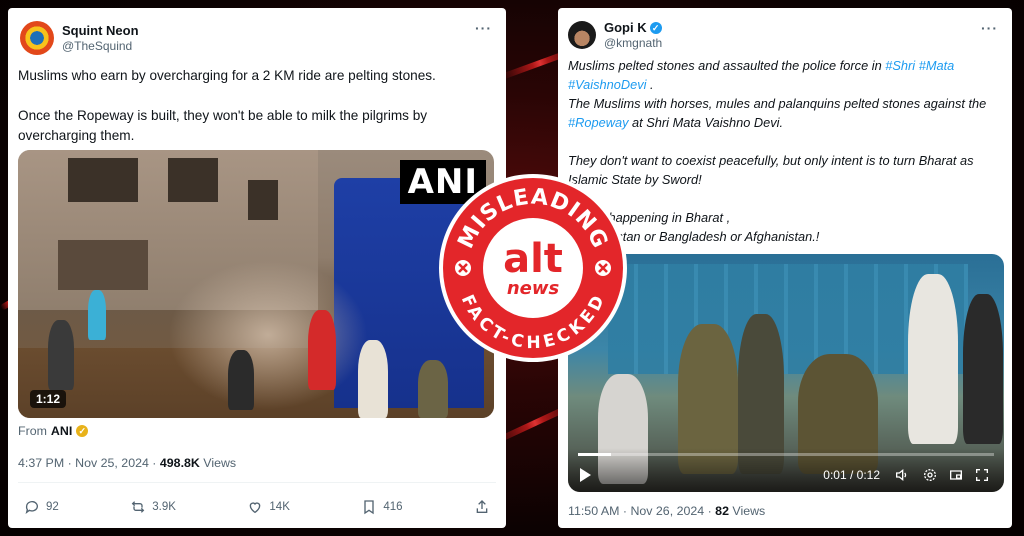  Describe the element at coordinates (706, 122) in the screenshot. I see `text-span: at Shri Mata Vaishno Devi.` at that location.